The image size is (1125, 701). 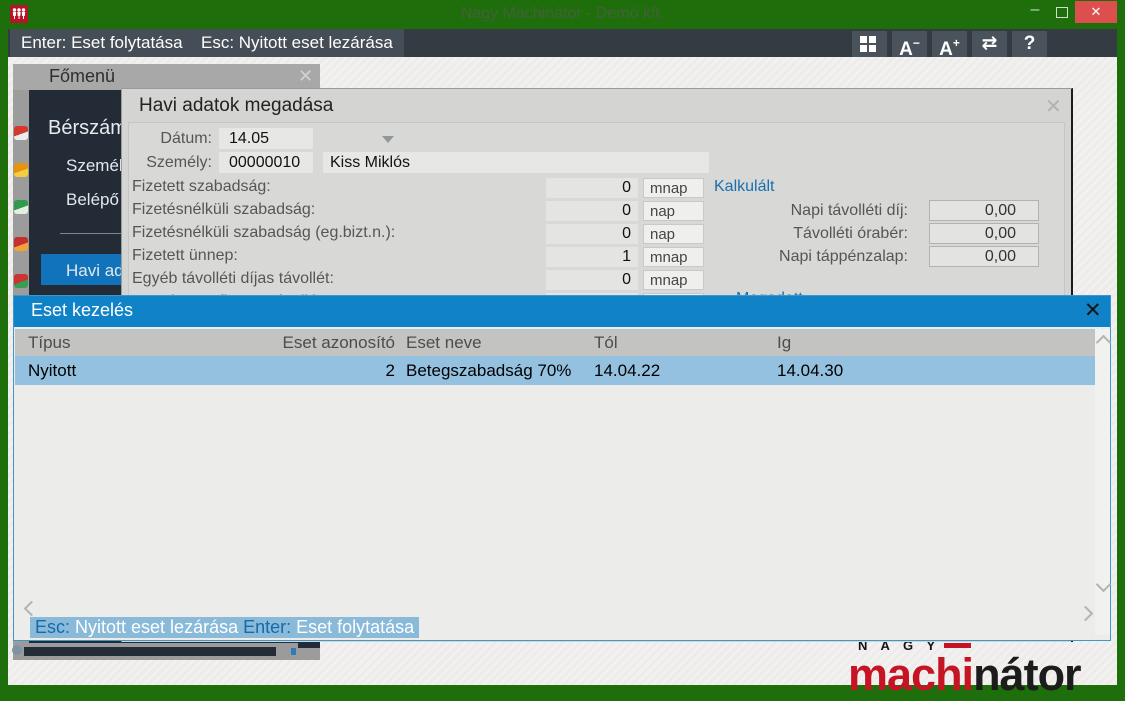 I want to click on kalk-label: Napi távolléti díj:, so click(x=849, y=210).